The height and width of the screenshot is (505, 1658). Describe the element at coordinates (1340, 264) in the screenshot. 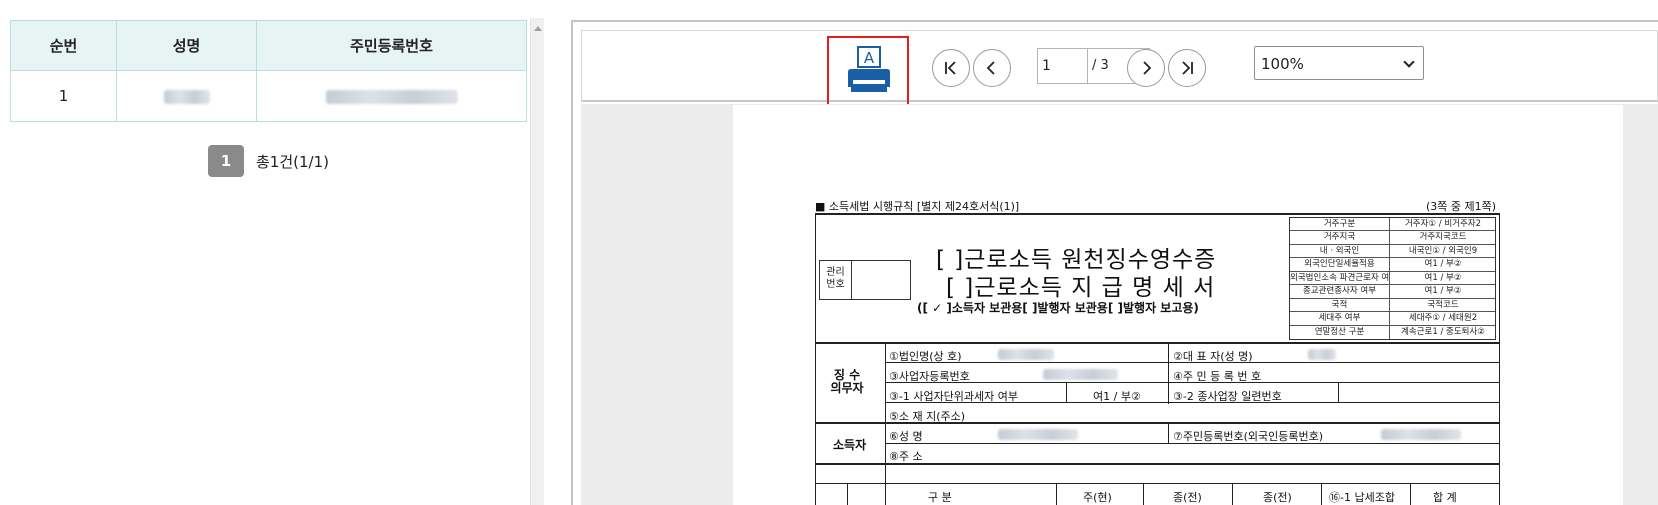

I see `status-label: 외국인단일세율적용` at that location.